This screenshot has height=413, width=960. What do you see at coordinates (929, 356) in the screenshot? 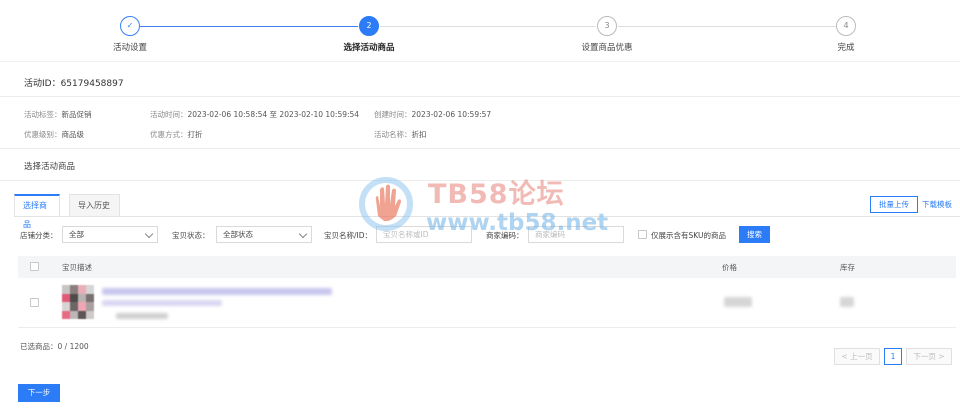
I see `next-page-button: 下一页 >` at bounding box center [929, 356].